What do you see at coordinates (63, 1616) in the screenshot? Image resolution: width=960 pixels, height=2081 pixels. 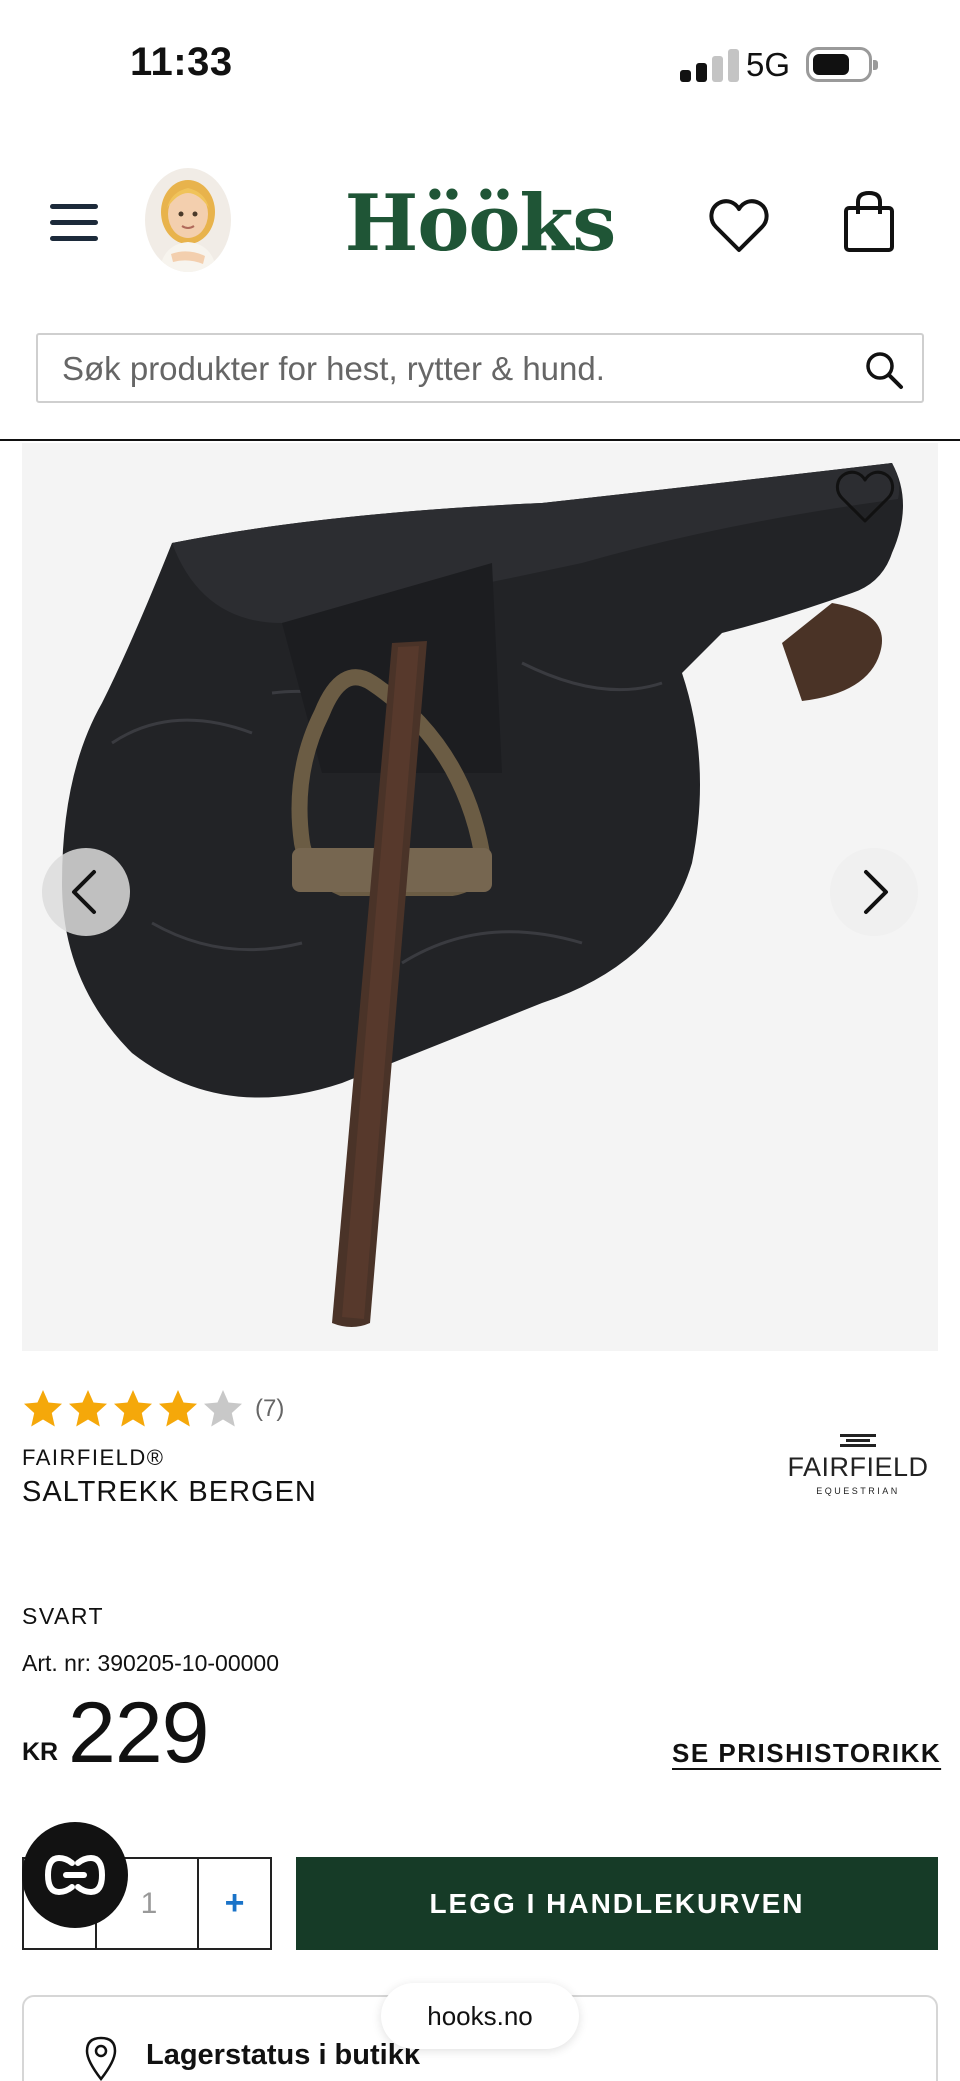 I see `product-color: SVART` at bounding box center [63, 1616].